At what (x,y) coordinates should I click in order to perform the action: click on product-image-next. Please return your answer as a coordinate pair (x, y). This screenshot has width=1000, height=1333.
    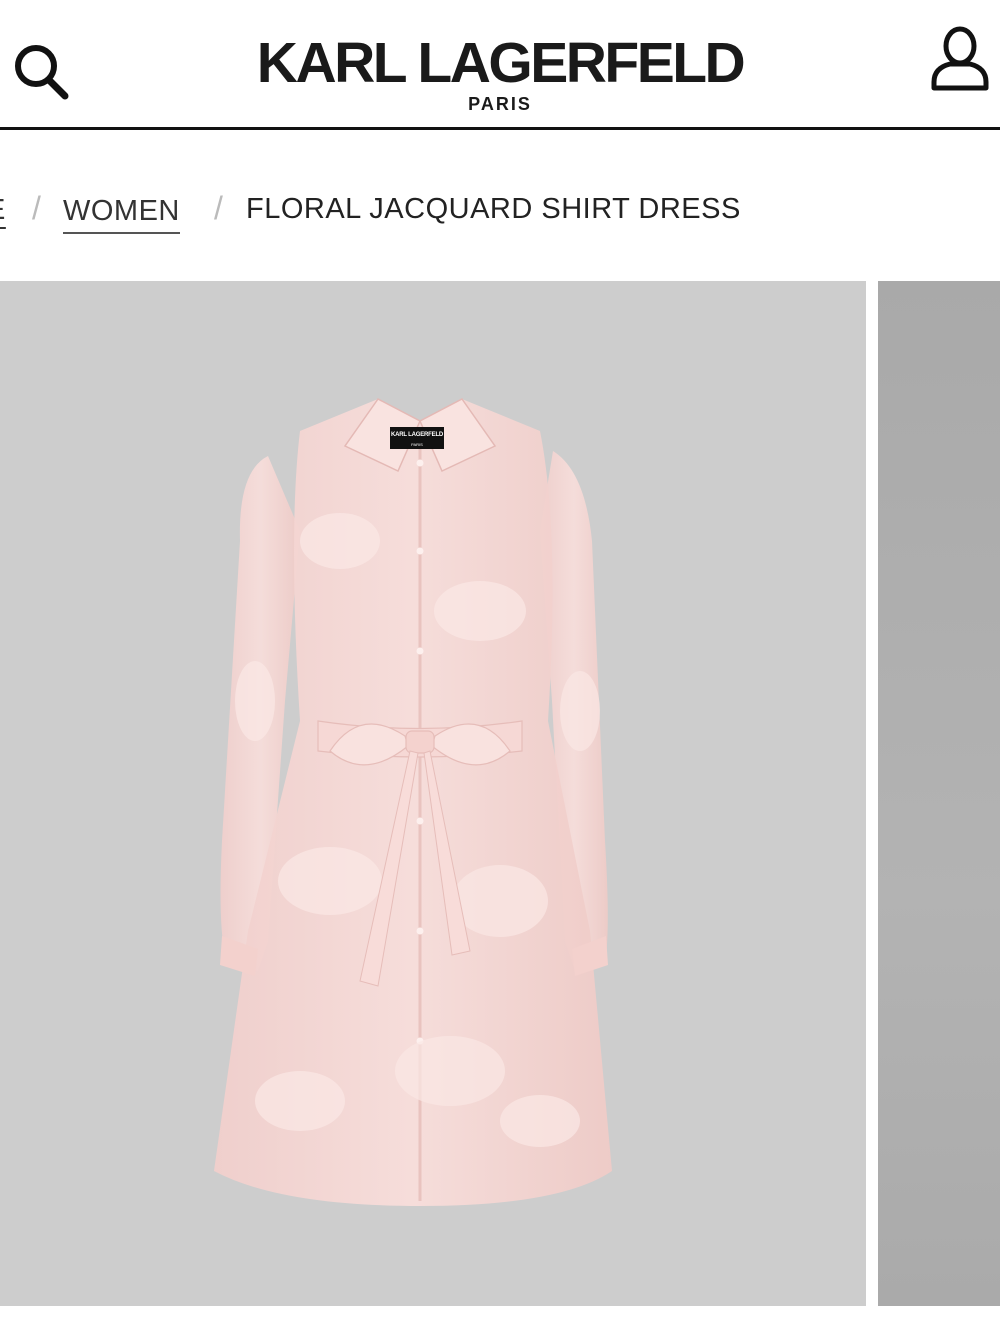
    Looking at the image, I should click on (939, 793).